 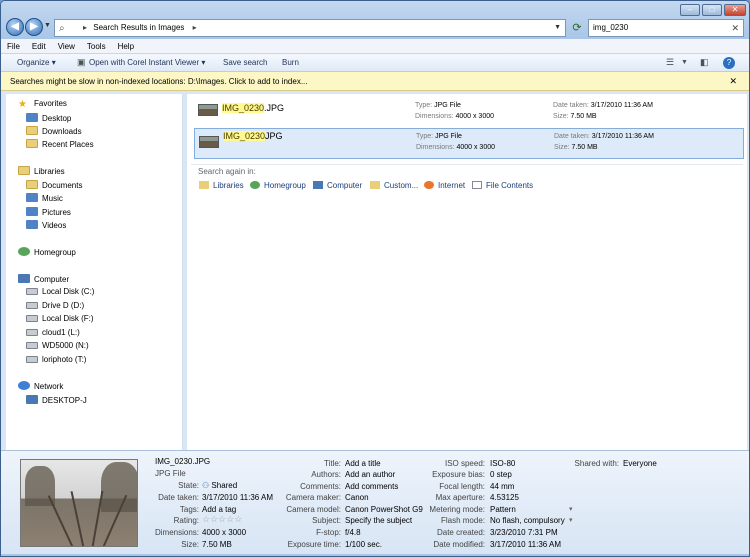 What do you see at coordinates (278, 185) in the screenshot?
I see `search-again-homegroup: Homegroup` at bounding box center [278, 185].